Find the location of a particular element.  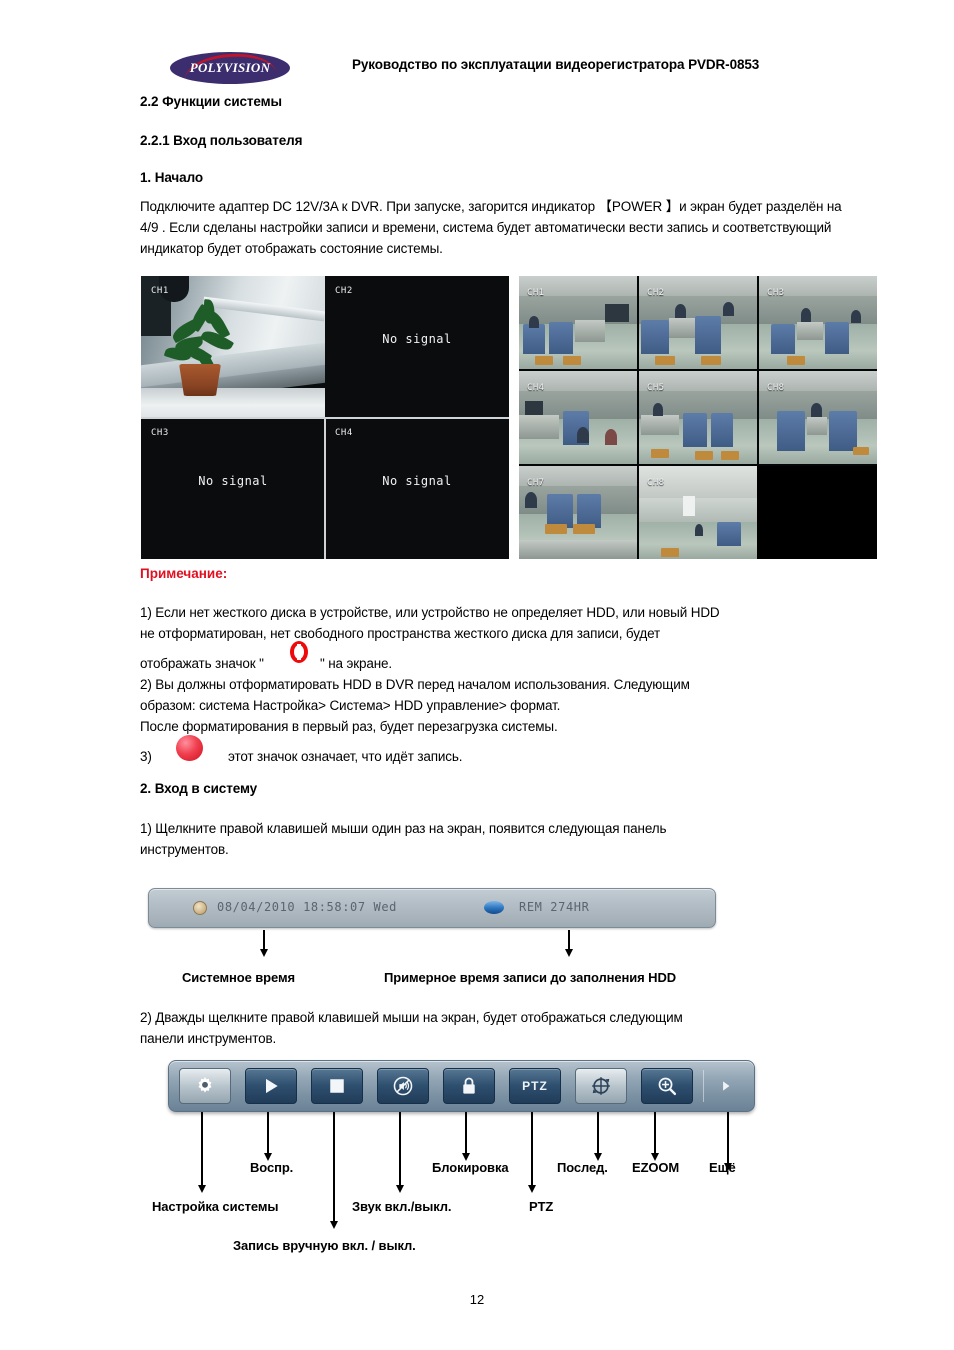

play-icon is located at coordinates (271, 1086).